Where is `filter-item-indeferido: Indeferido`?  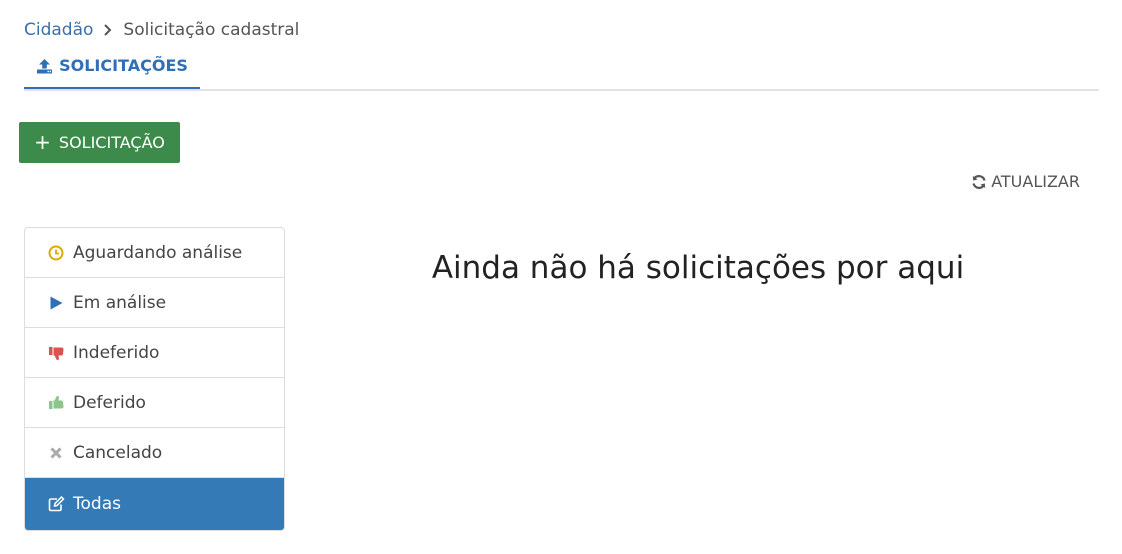 filter-item-indeferido: Indeferido is located at coordinates (154, 353).